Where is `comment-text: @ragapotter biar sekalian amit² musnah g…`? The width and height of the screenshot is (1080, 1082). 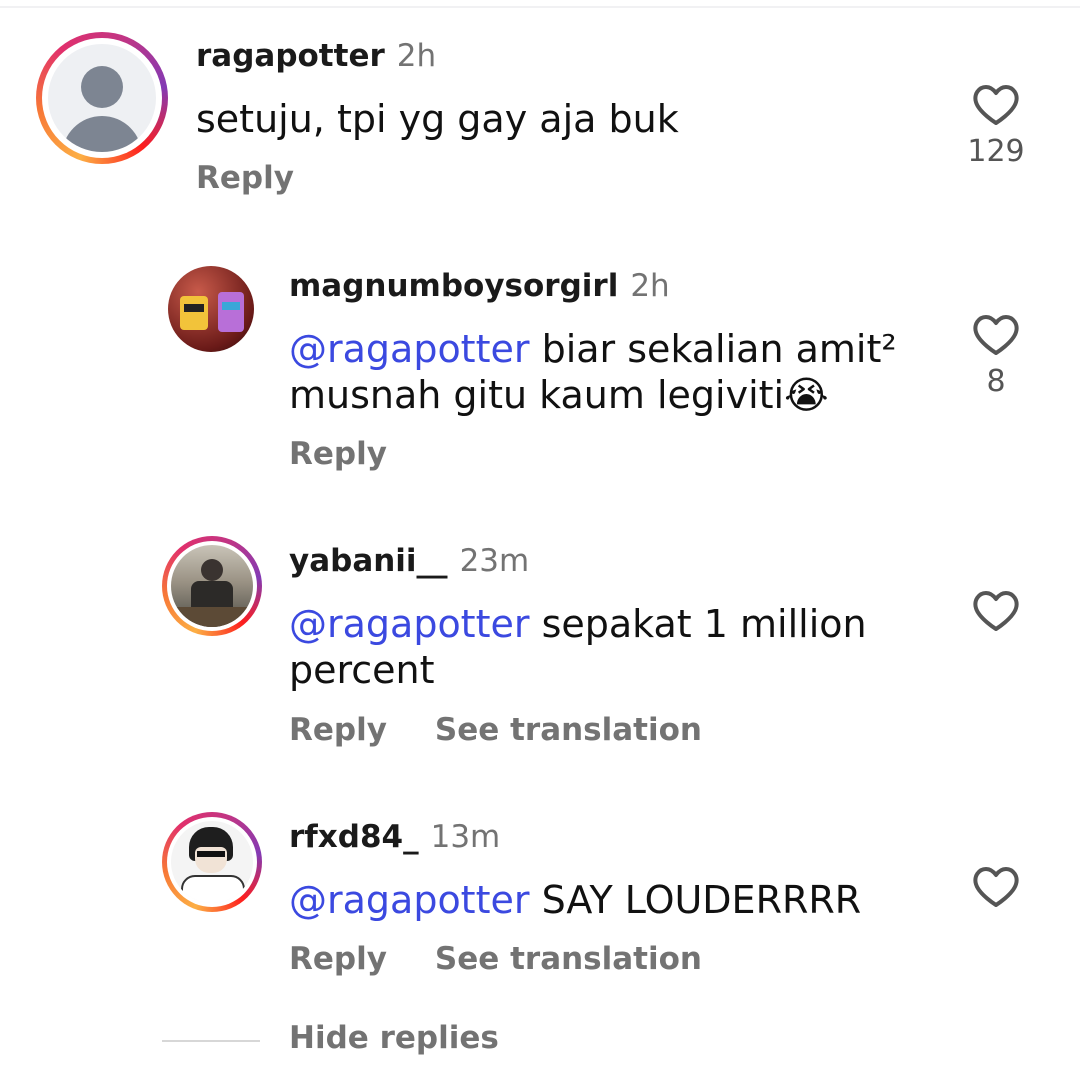
comment-text: @ragapotter biar sekalian amit² musnah g… is located at coordinates (593, 372).